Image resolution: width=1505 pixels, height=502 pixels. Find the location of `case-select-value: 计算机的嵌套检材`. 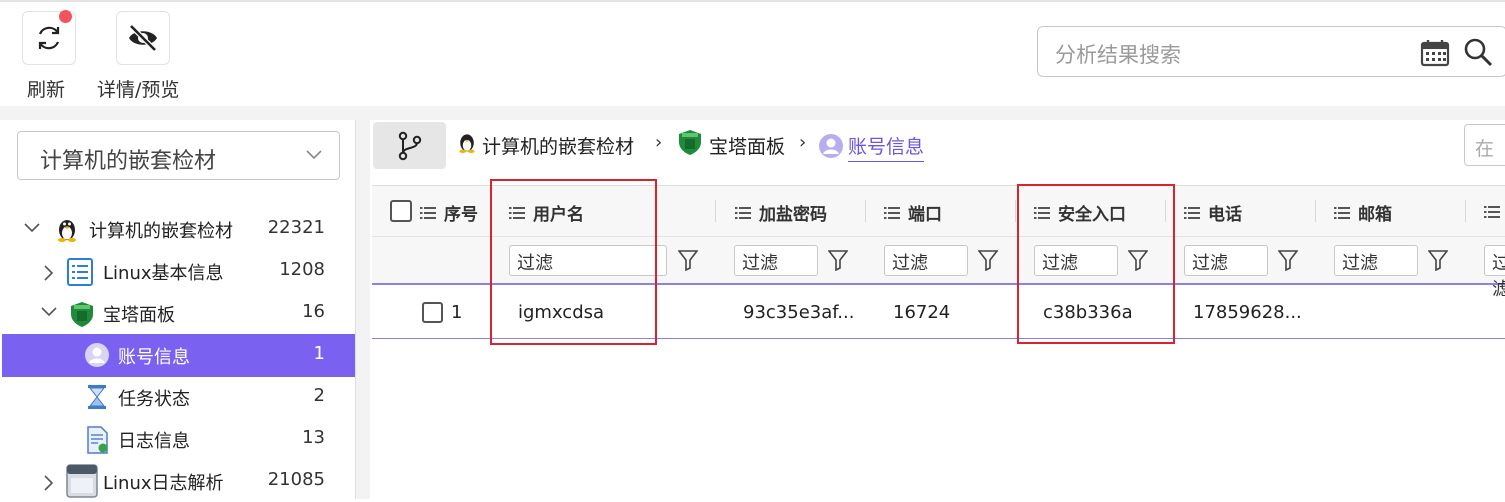

case-select-value: 计算机的嵌套检材 is located at coordinates (128, 161).